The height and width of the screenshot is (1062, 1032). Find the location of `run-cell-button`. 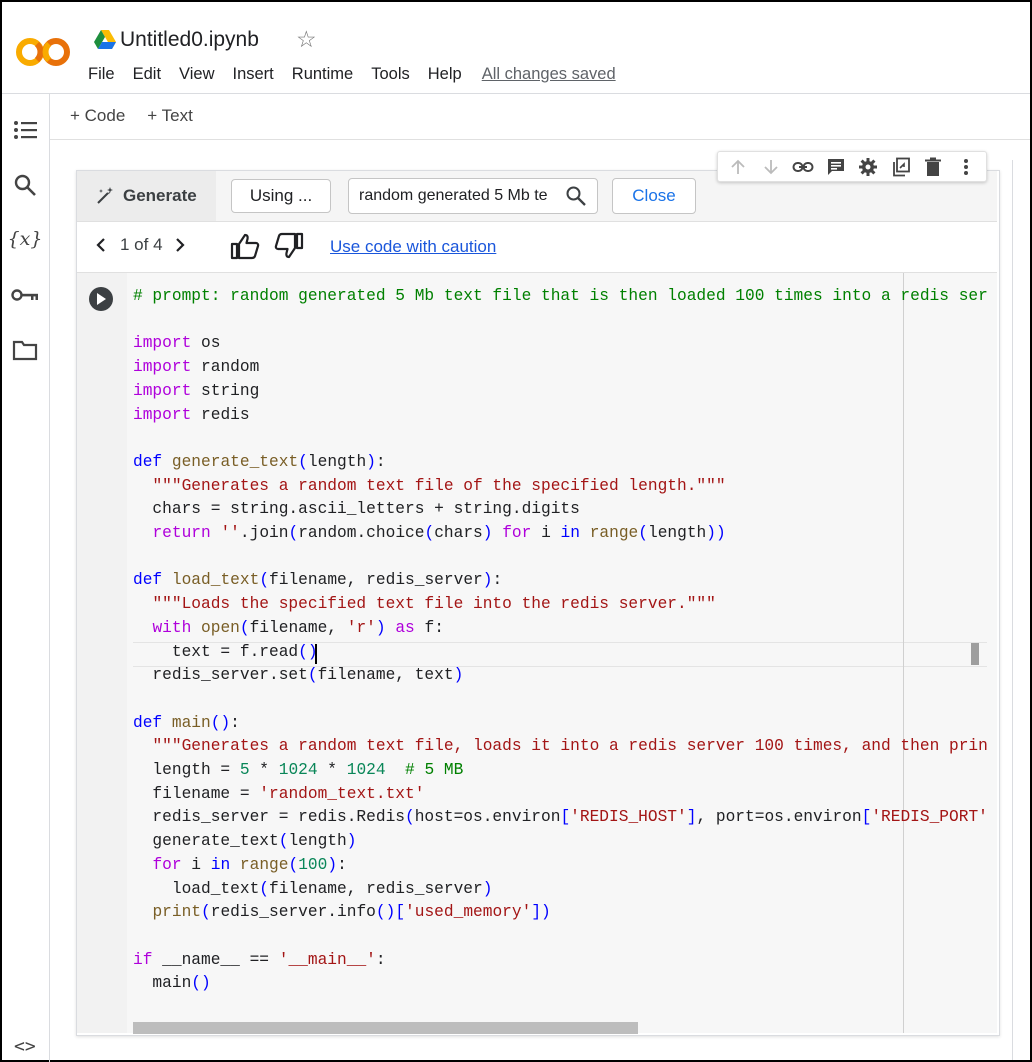

run-cell-button is located at coordinates (101, 299).